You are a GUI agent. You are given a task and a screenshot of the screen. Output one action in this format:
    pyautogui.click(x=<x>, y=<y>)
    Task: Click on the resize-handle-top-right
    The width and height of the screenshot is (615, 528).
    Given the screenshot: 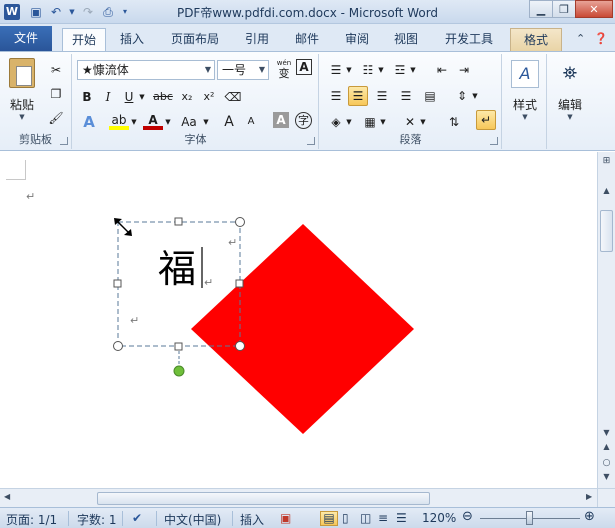 What is the action you would take?
    pyautogui.click(x=240, y=222)
    